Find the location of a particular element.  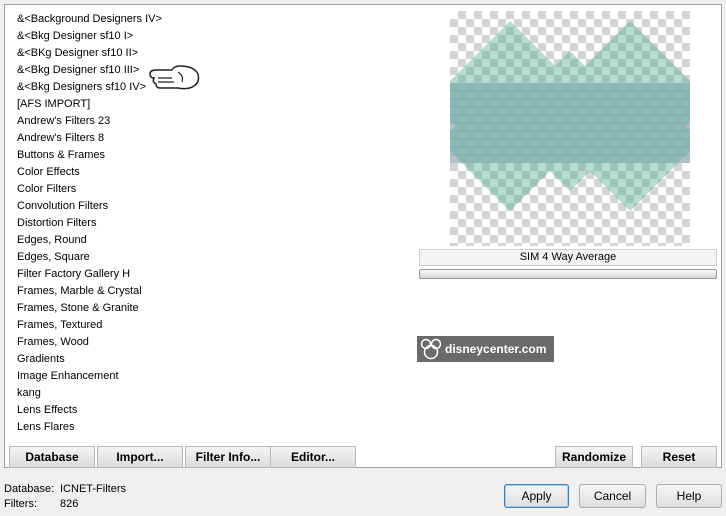

category-item: Gradients is located at coordinates (113, 359).